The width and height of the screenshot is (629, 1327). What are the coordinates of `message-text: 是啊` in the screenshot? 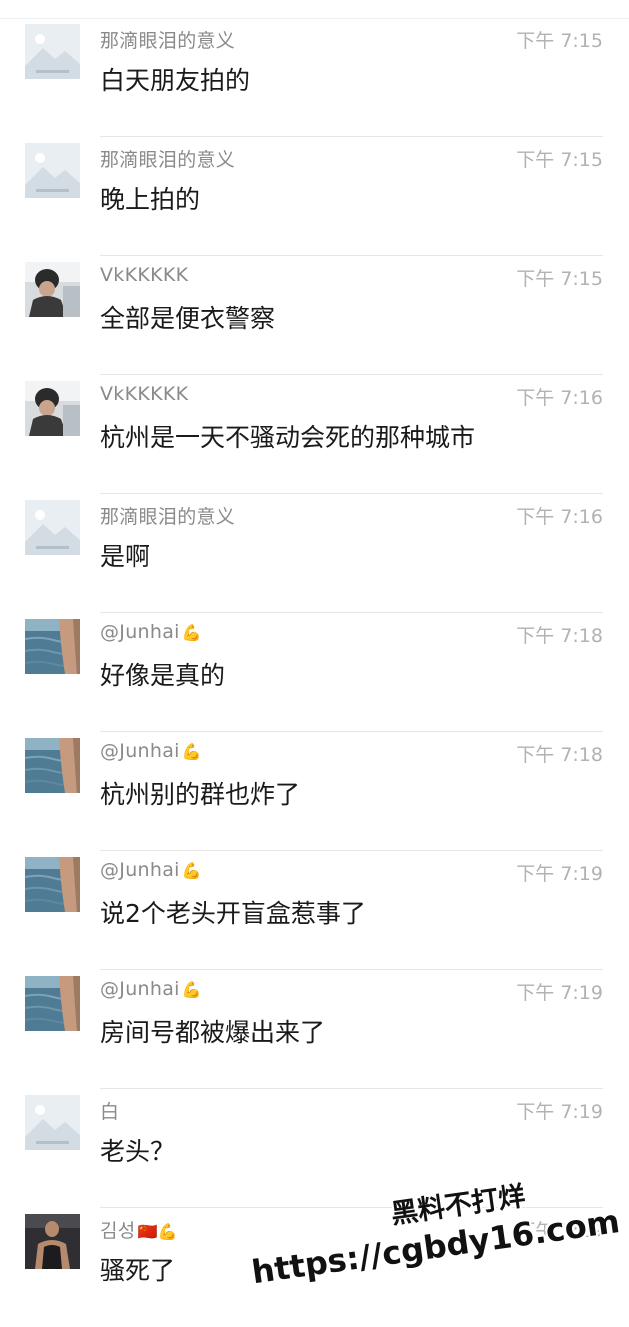 It's located at (125, 556).